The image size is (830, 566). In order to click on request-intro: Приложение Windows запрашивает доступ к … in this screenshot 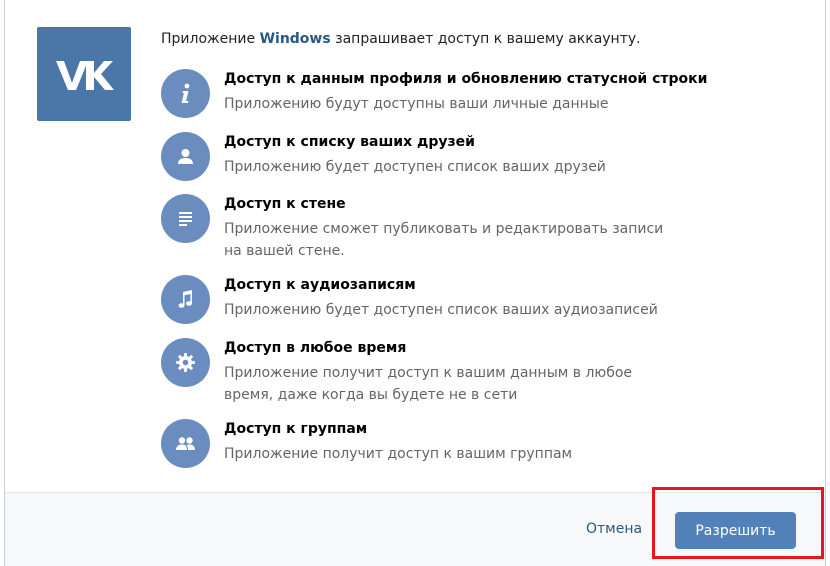, I will do `click(401, 39)`.